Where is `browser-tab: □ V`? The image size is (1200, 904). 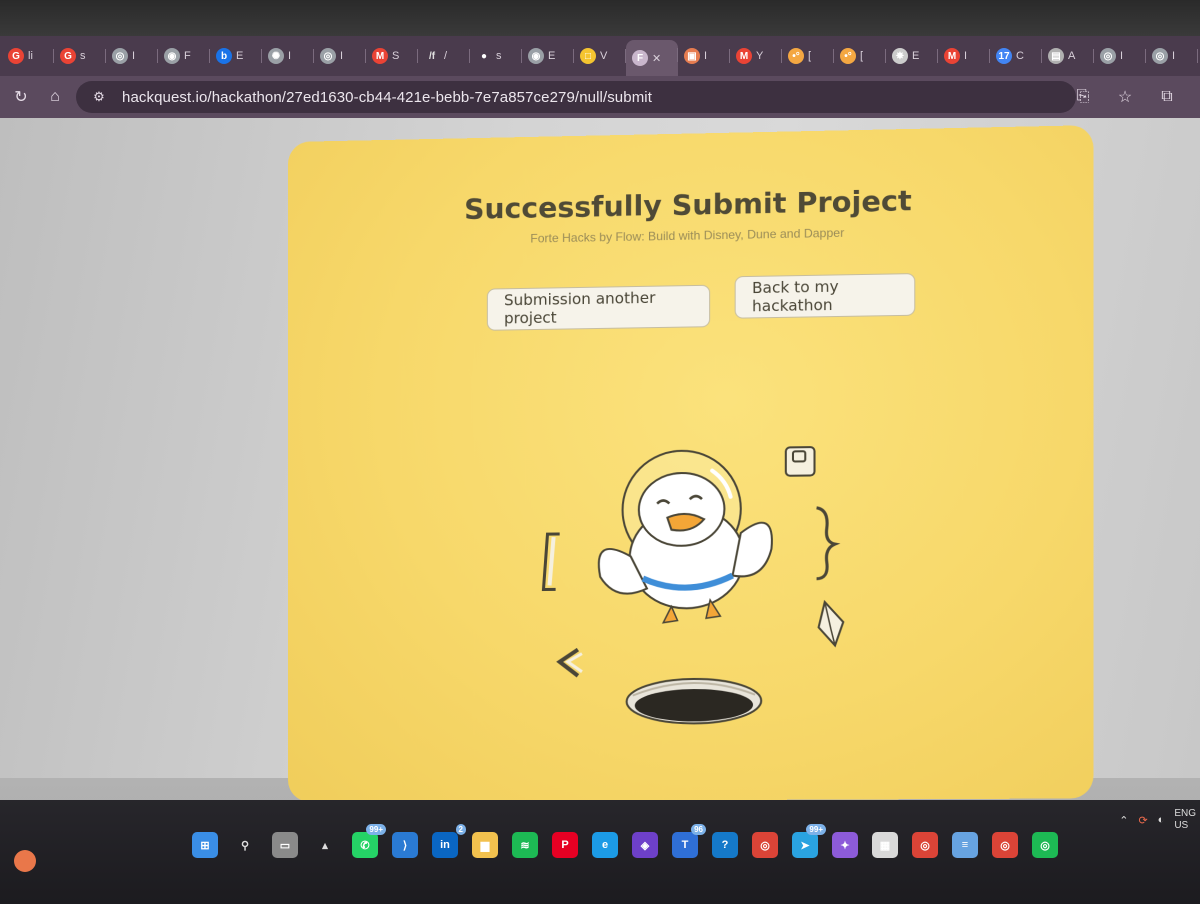 browser-tab: □ V is located at coordinates (600, 56).